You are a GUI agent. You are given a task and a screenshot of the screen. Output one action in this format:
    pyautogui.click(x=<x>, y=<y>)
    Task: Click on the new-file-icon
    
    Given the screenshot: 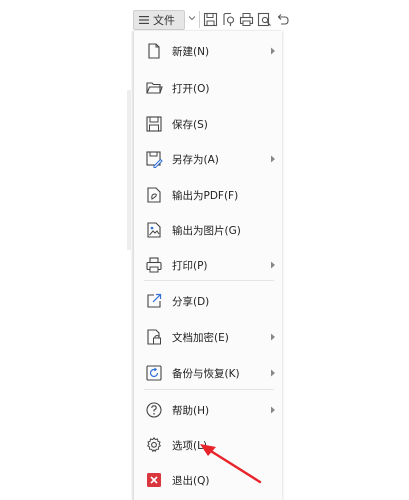 What is the action you would take?
    pyautogui.click(x=154, y=51)
    